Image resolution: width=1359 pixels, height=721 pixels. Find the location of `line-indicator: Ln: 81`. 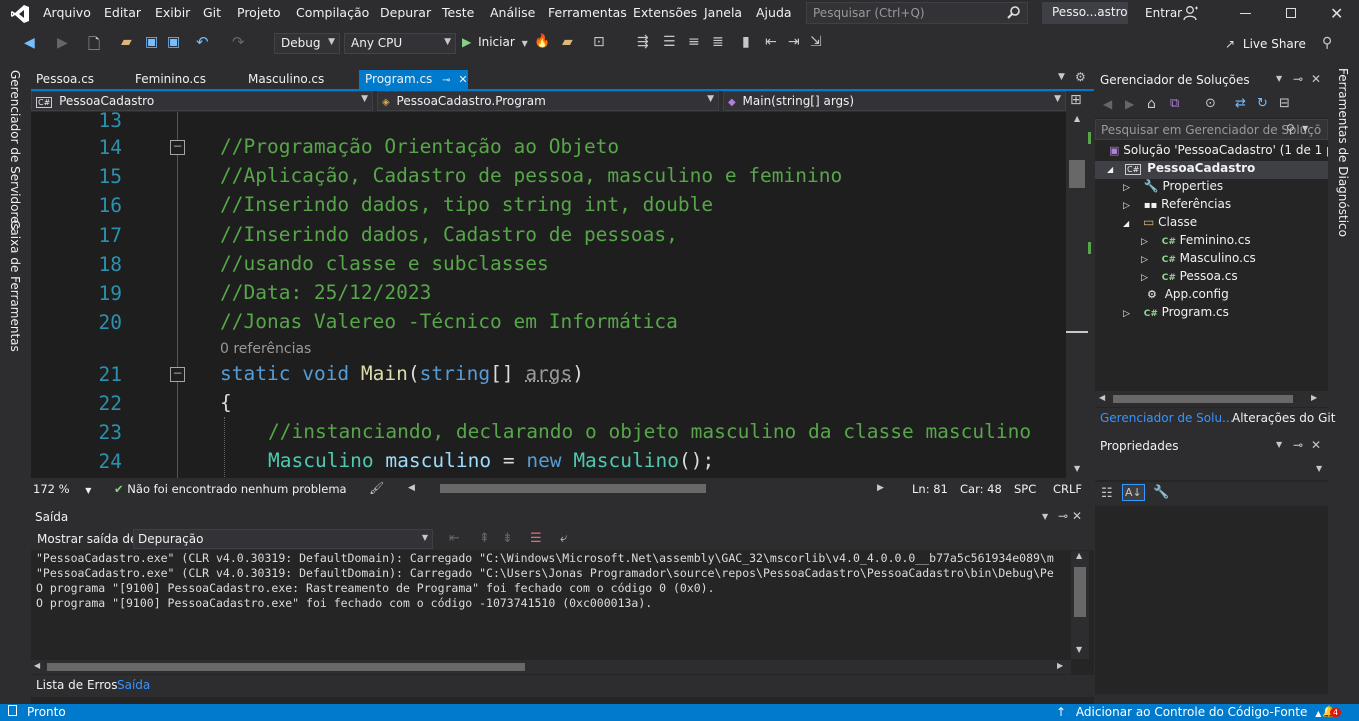

line-indicator: Ln: 81 is located at coordinates (930, 489).